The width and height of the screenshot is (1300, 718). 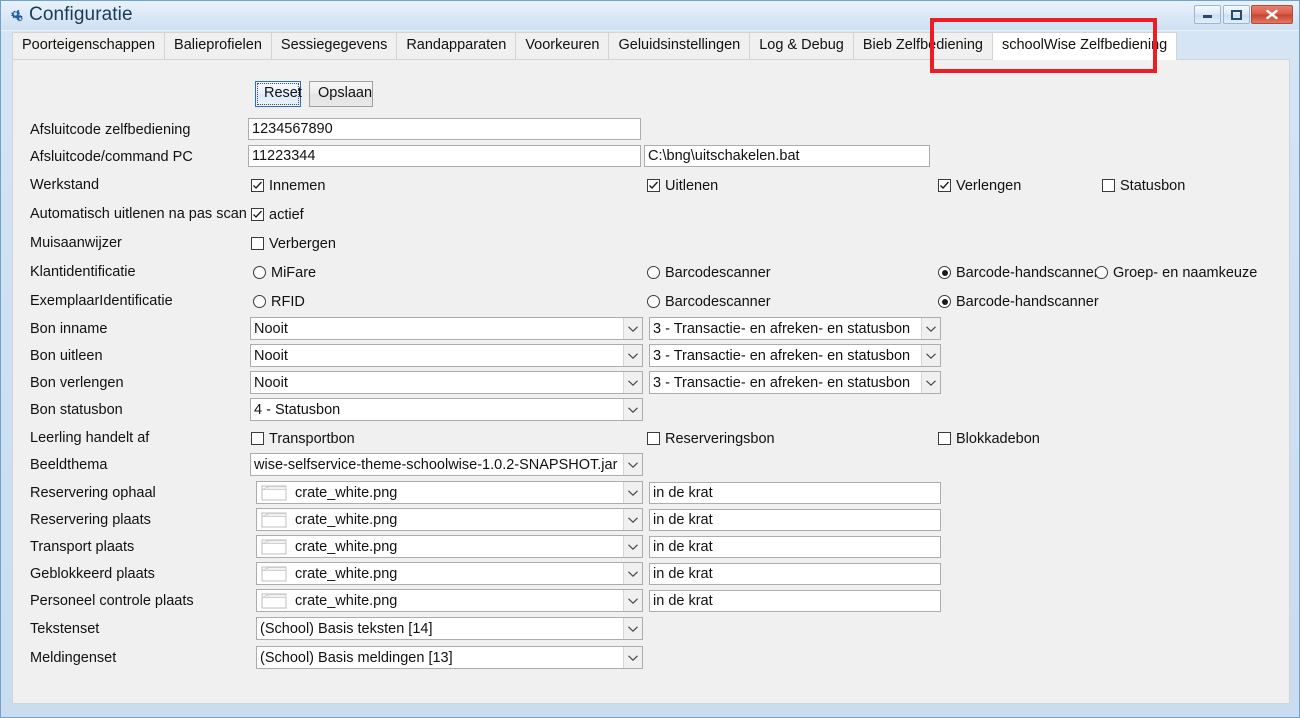 I want to click on tab-balieprofielen: Balieprofielen, so click(x=218, y=46).